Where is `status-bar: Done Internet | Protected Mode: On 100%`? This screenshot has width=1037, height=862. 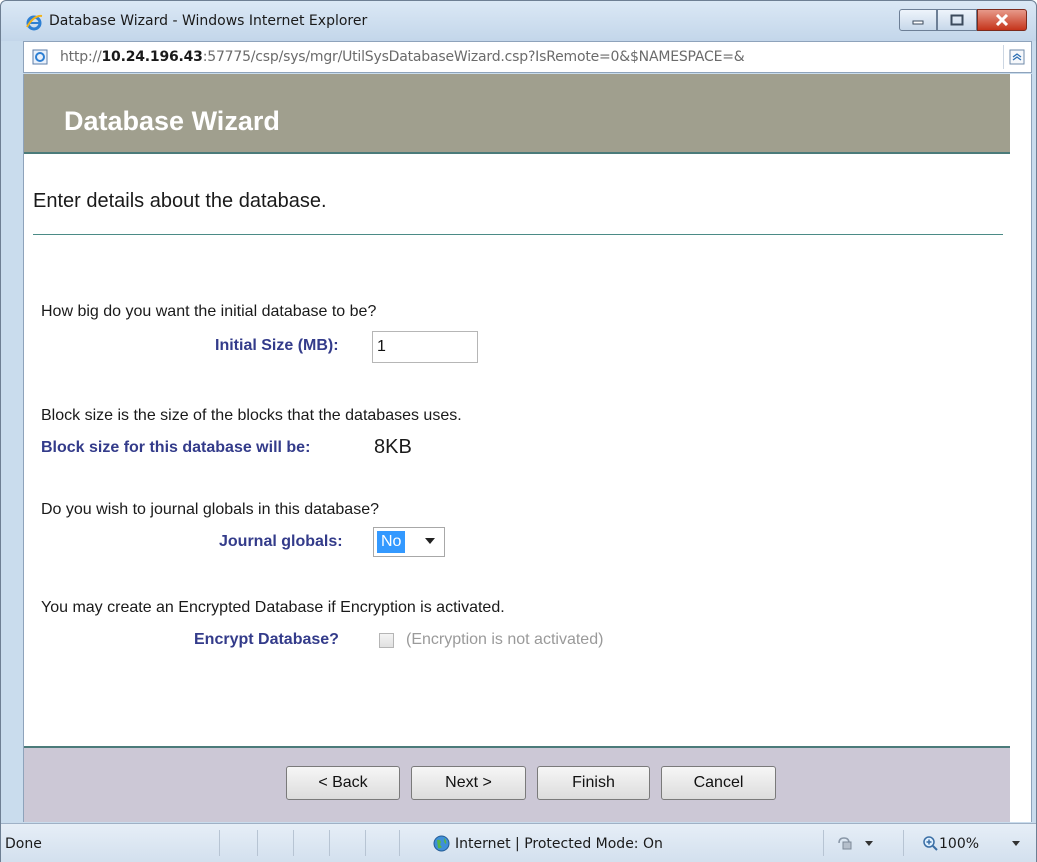
status-bar: Done Internet | Protected Mode: On 100% is located at coordinates (518, 842).